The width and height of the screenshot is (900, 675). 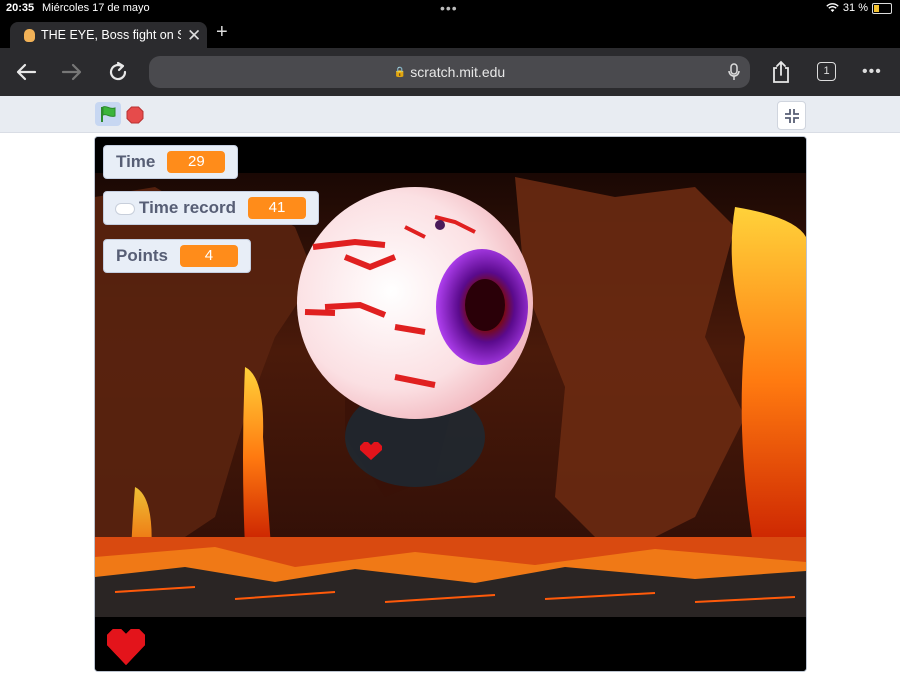 What do you see at coordinates (458, 72) in the screenshot?
I see `url-text: scratch.mit.edu` at bounding box center [458, 72].